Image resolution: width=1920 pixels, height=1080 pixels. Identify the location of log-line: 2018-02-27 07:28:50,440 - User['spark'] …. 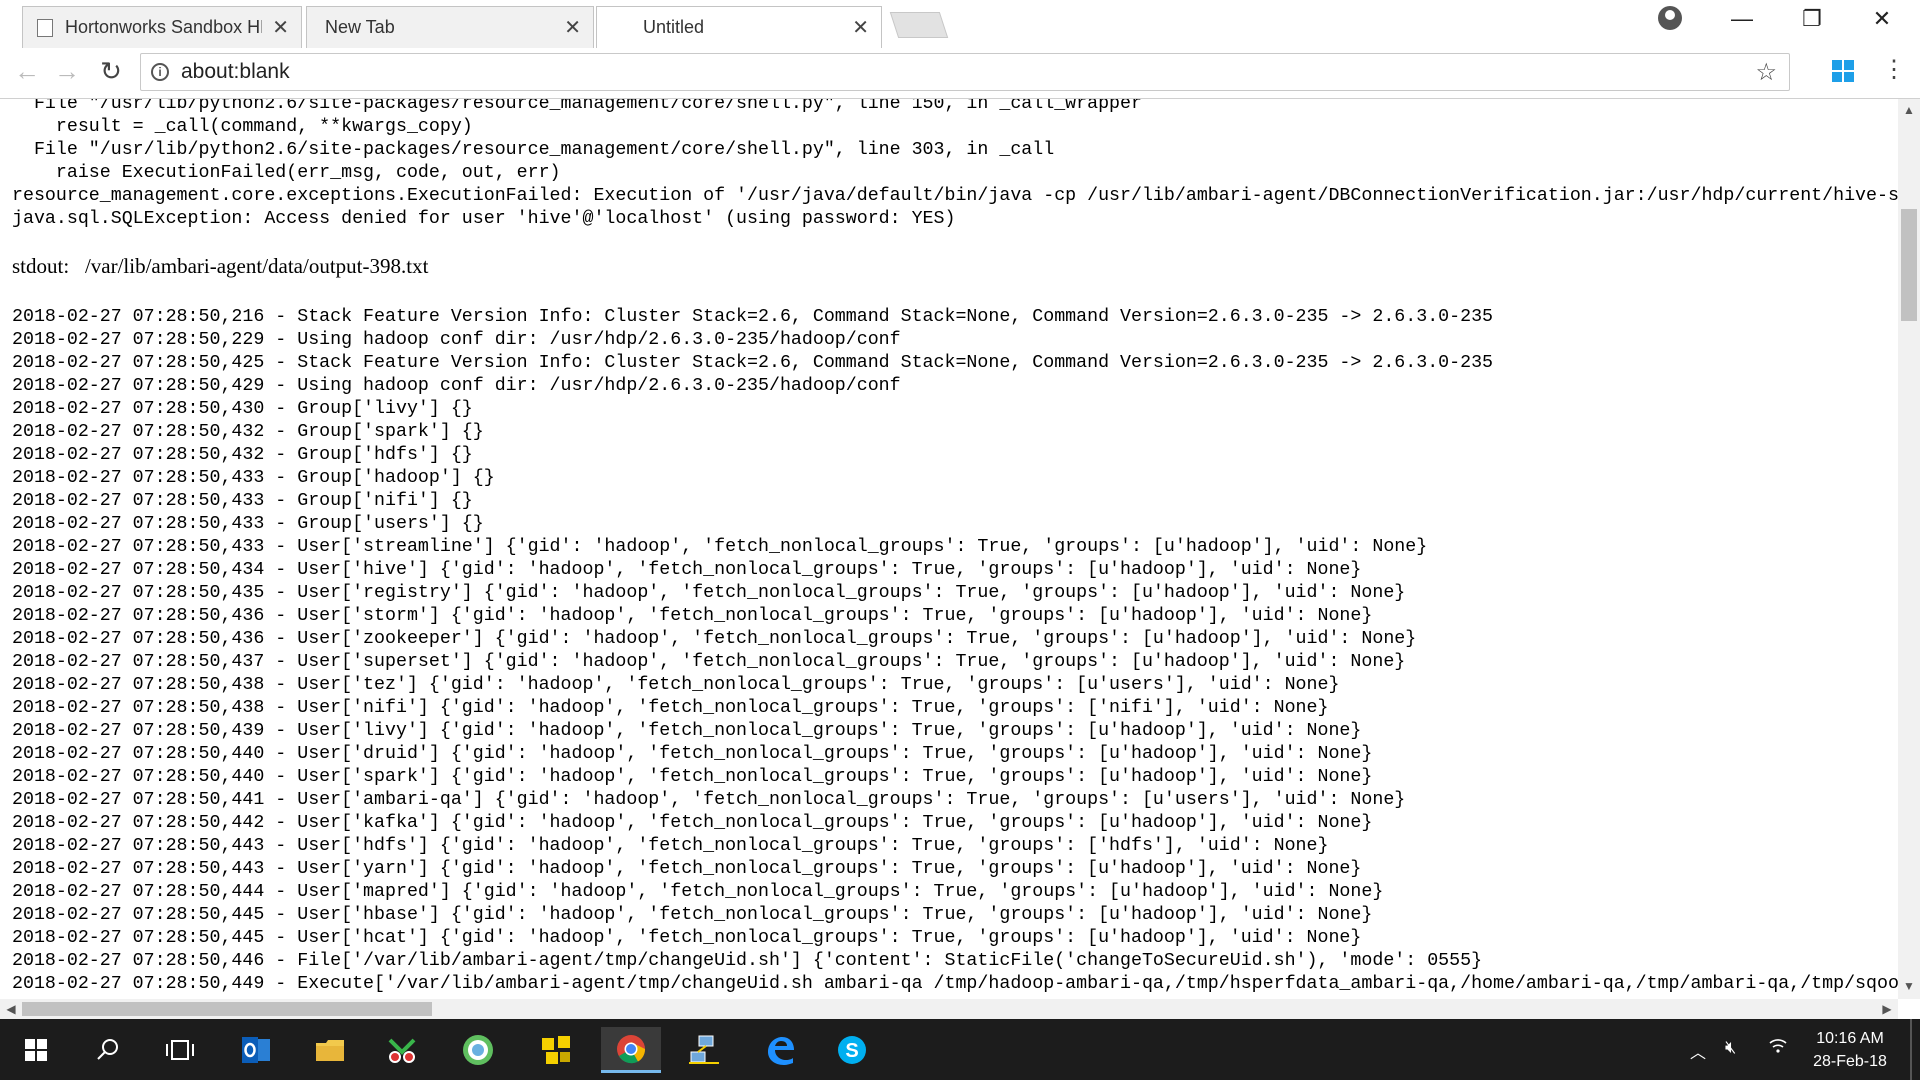
(692, 777).